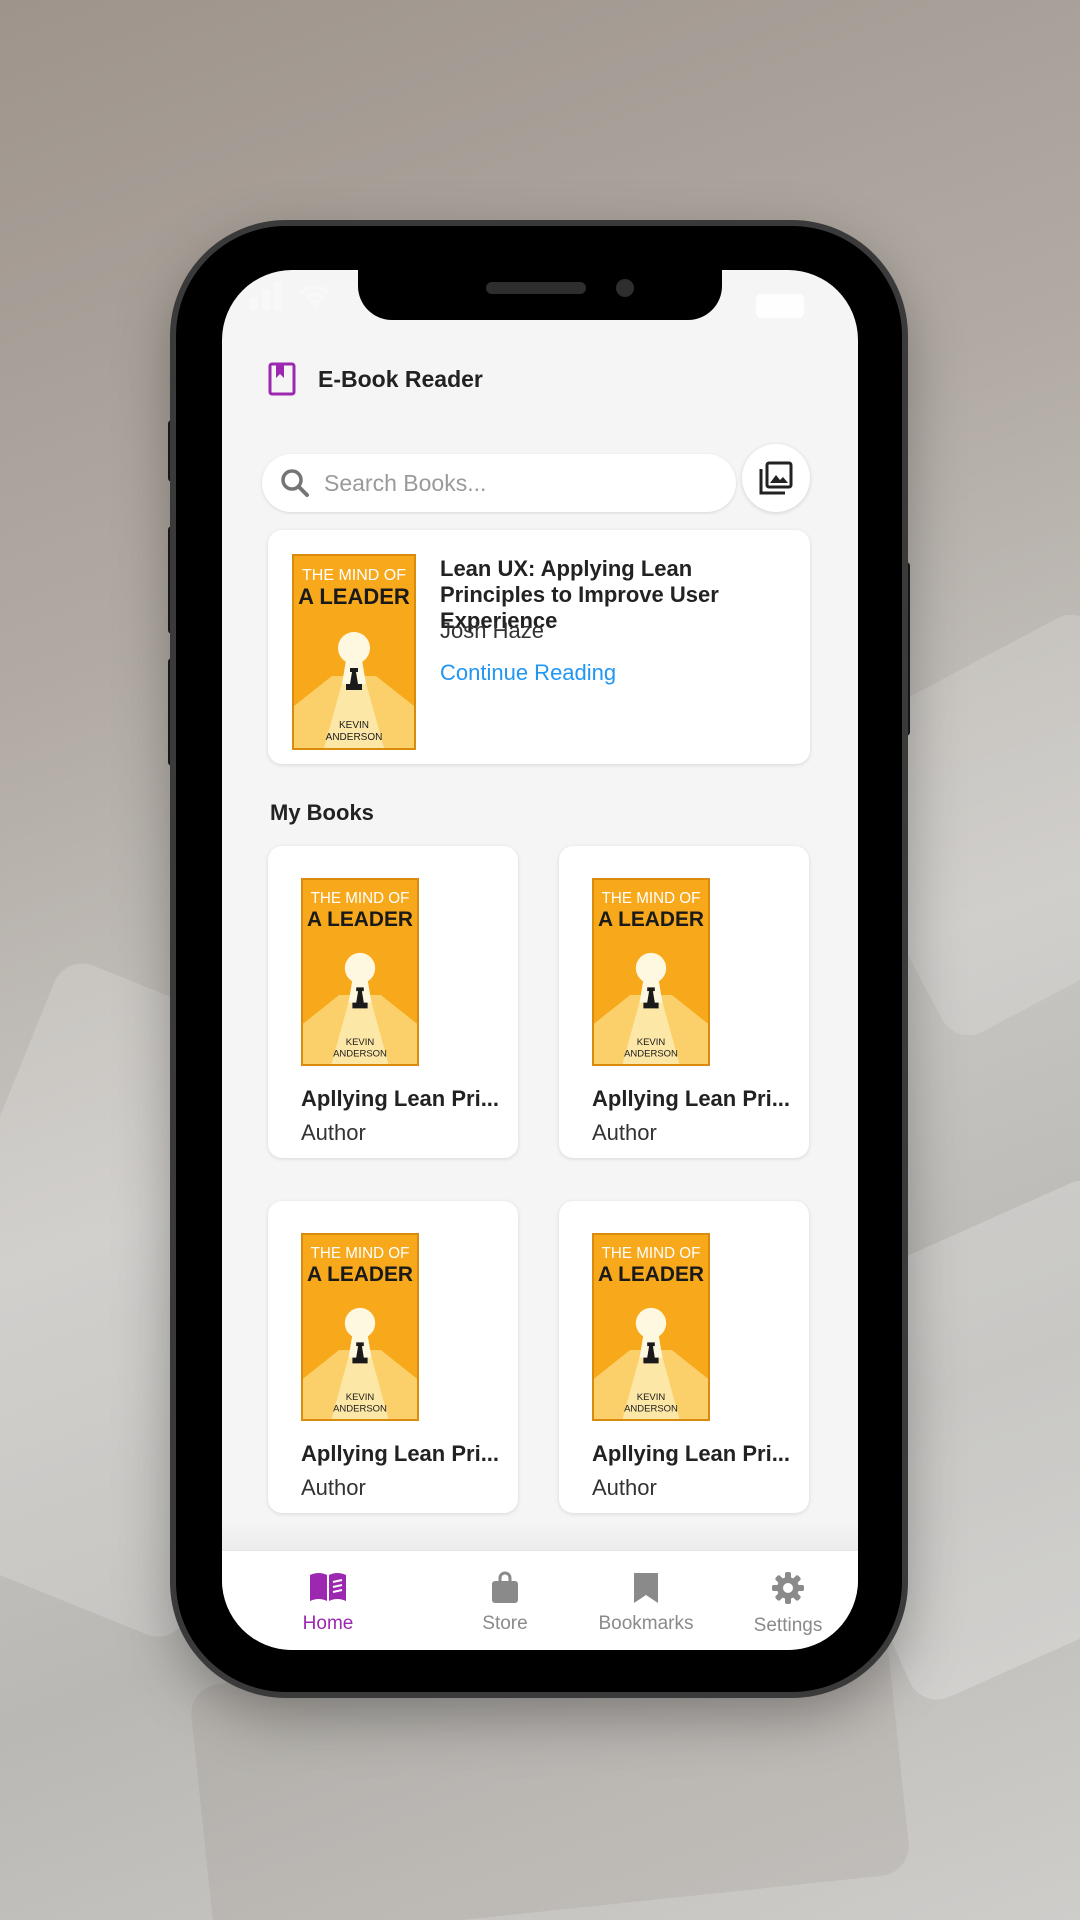 The height and width of the screenshot is (1920, 1080). I want to click on bookmark-book-icon, so click(282, 379).